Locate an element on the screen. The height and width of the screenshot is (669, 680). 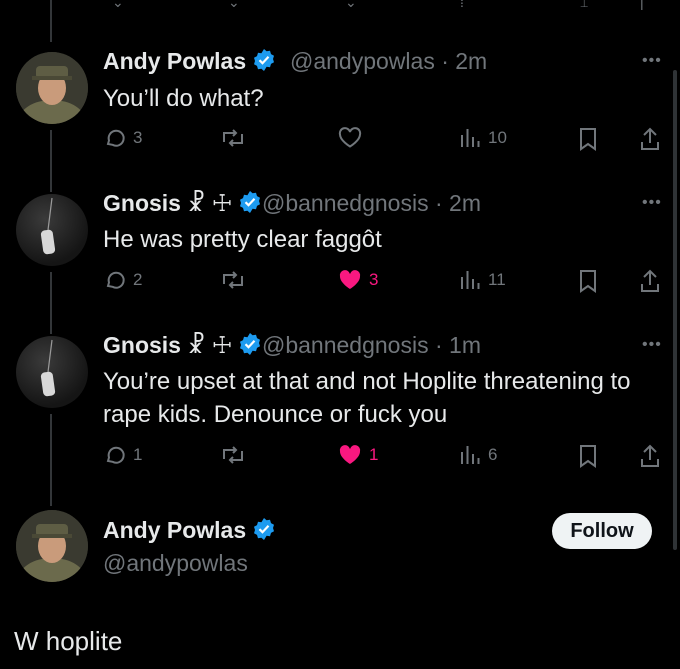
like-button: 1 is located at coordinates (357, 455).